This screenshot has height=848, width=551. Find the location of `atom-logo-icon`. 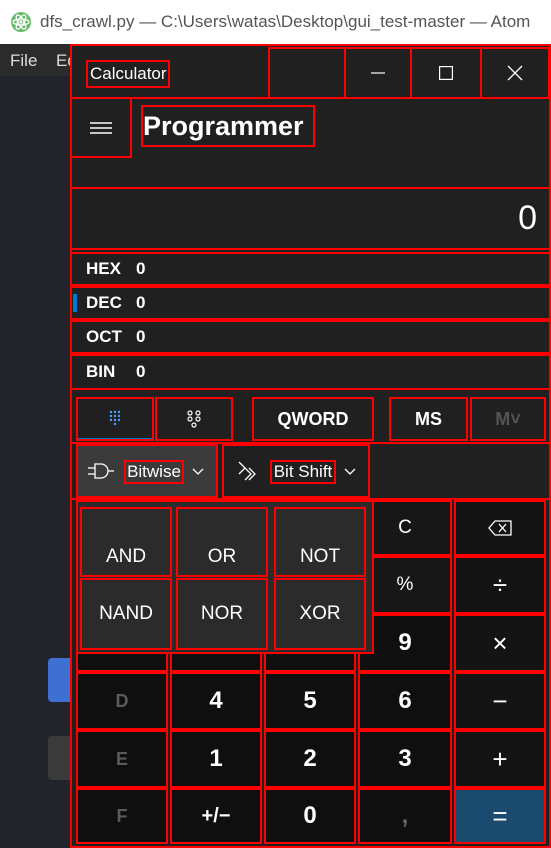

atom-logo-icon is located at coordinates (21, 22).